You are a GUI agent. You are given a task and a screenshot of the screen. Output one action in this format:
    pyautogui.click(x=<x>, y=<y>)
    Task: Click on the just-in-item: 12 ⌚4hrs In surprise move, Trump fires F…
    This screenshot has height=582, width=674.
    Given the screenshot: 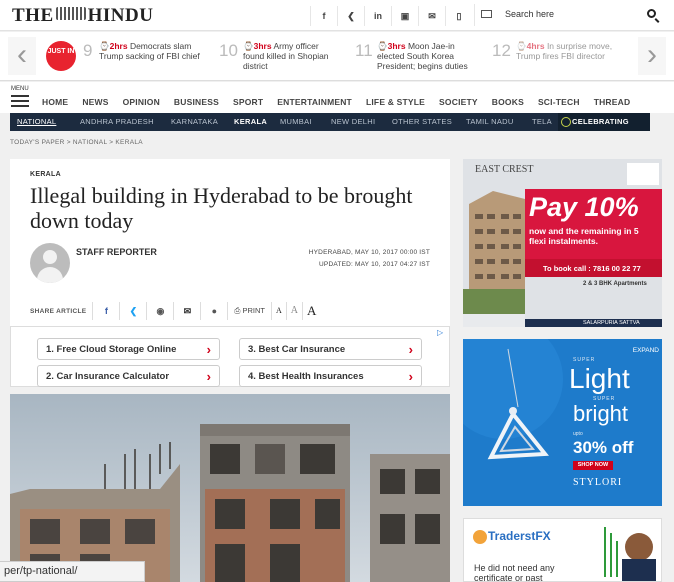 What is the action you would take?
    pyautogui.click(x=558, y=58)
    